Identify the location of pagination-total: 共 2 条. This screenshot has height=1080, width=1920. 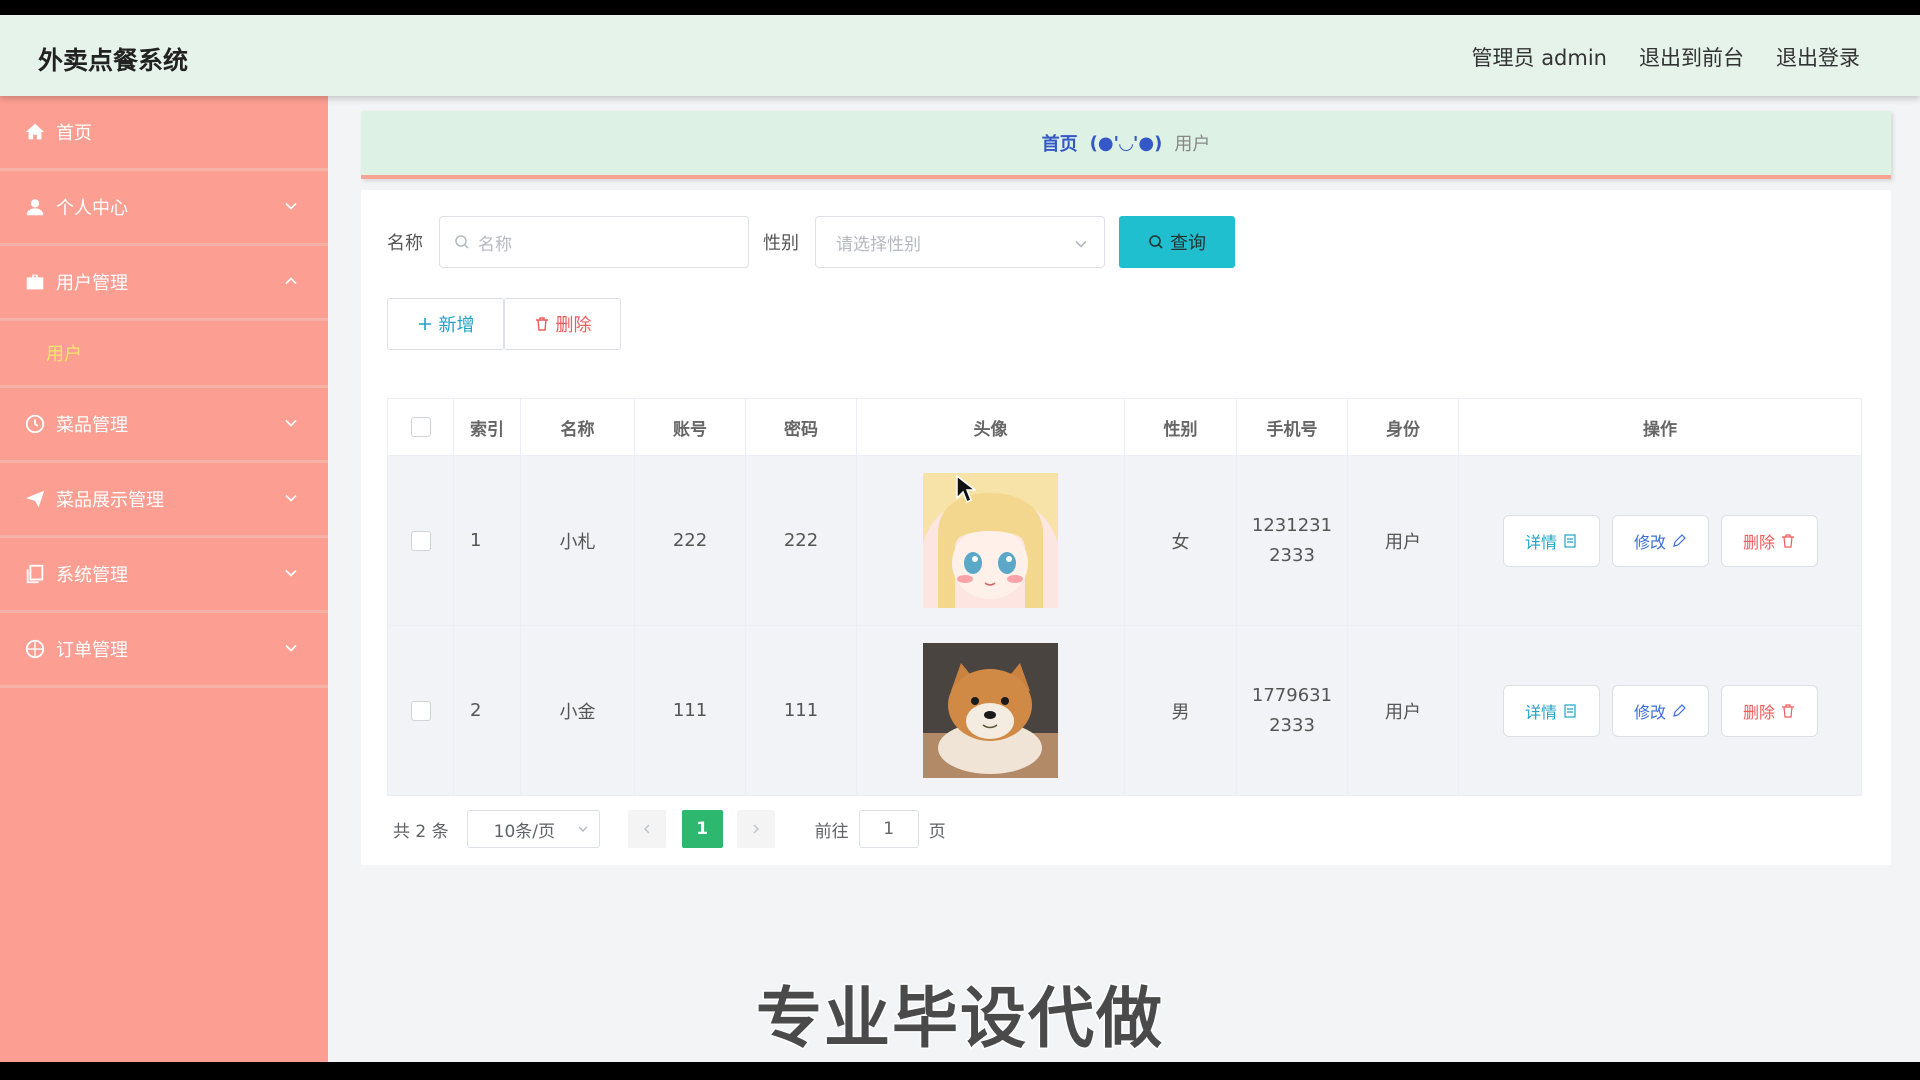
(421, 831).